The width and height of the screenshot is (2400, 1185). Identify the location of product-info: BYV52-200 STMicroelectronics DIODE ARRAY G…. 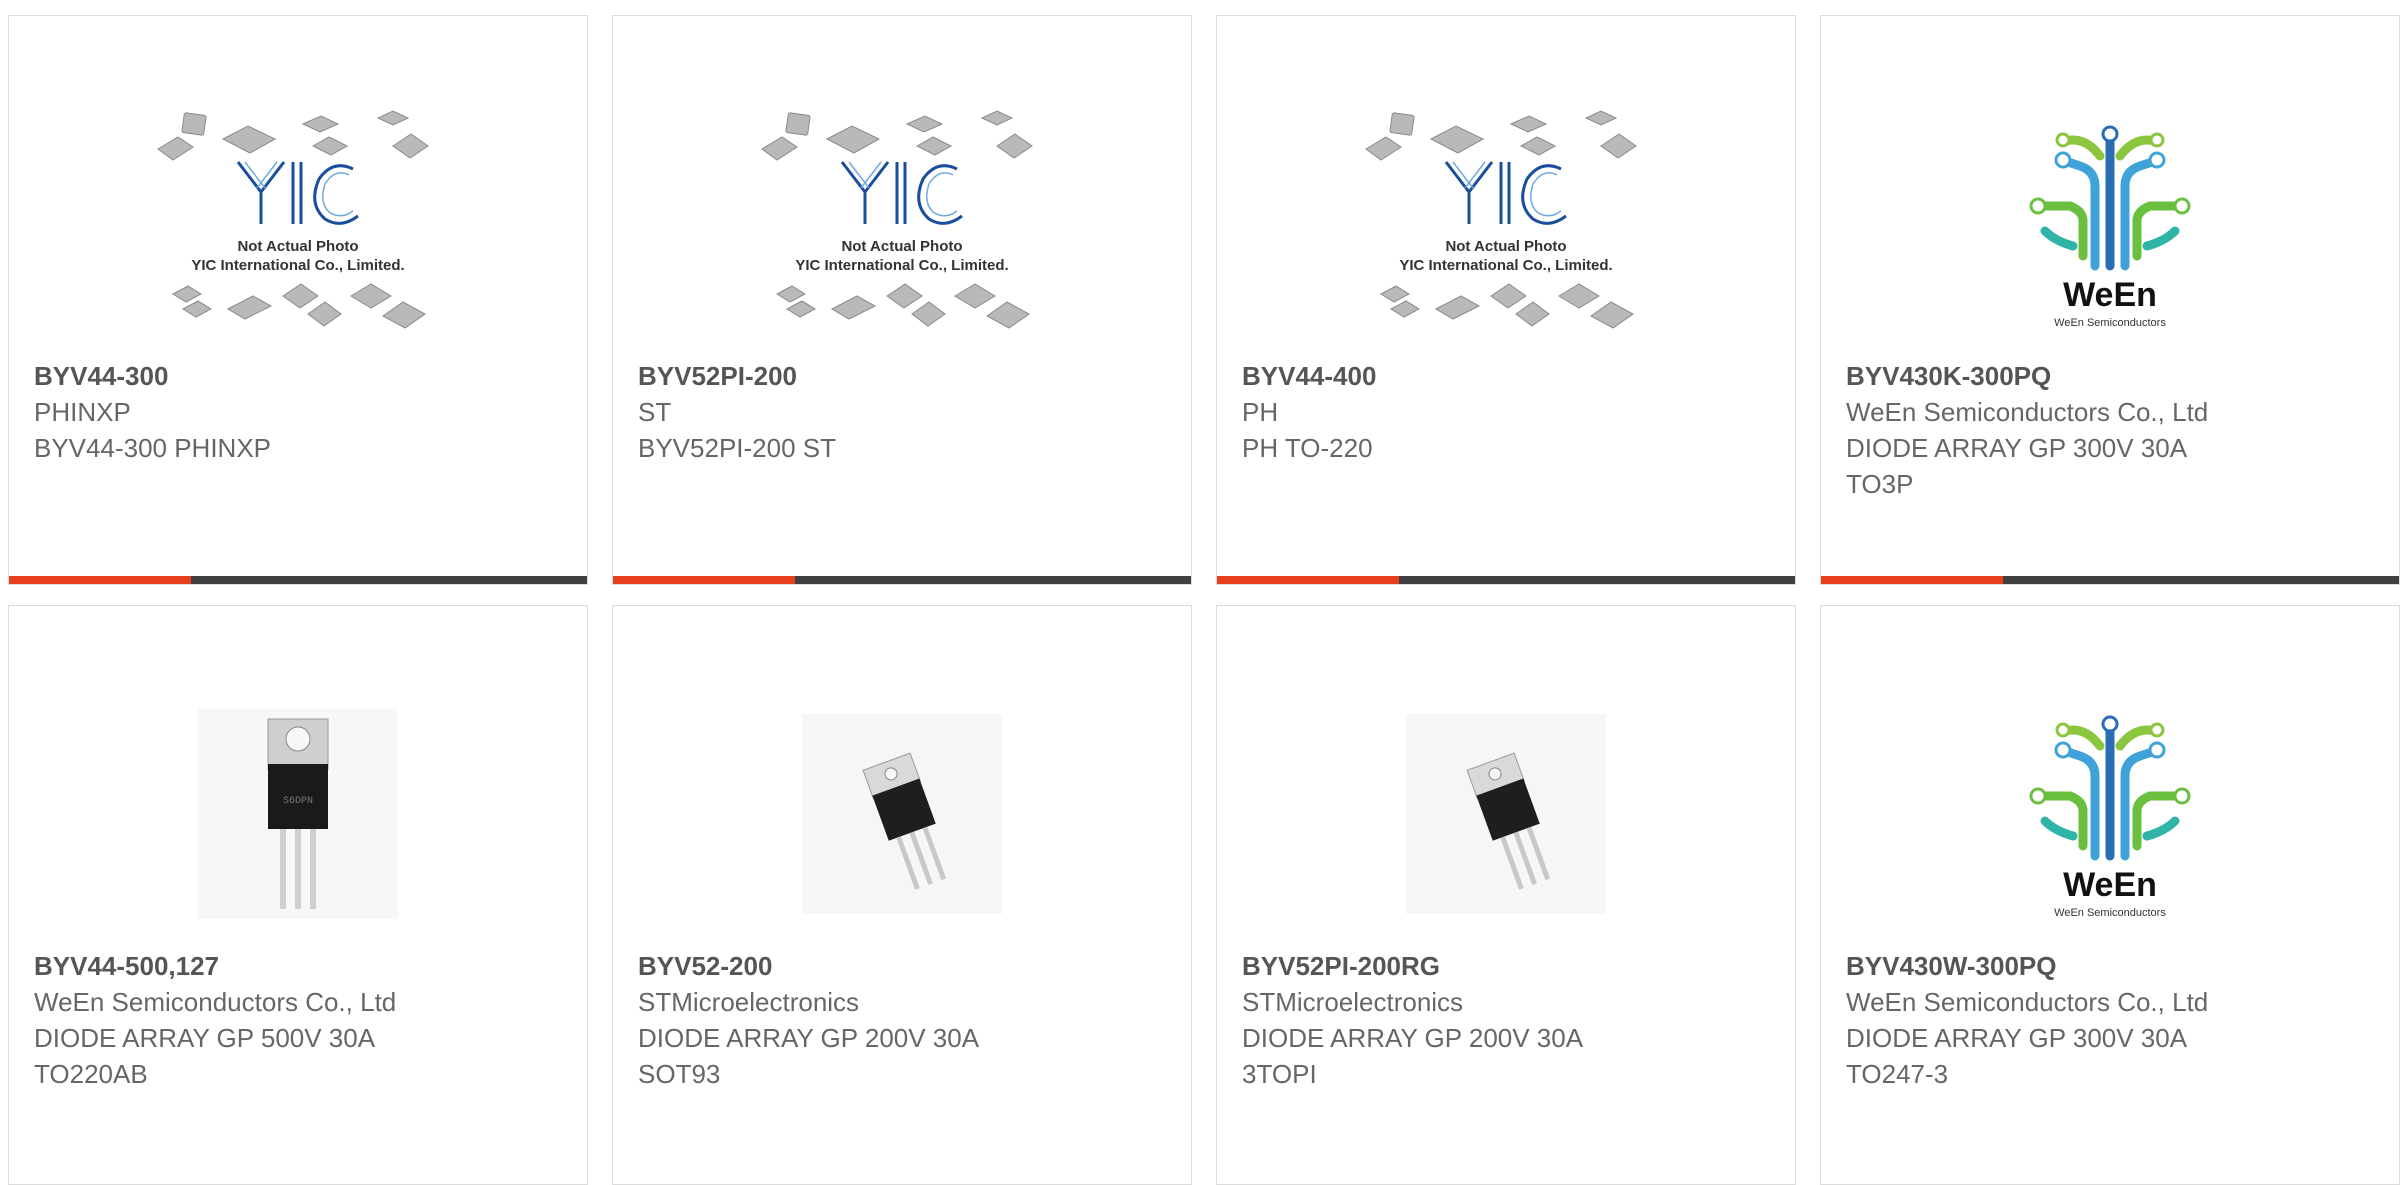
(904, 1020).